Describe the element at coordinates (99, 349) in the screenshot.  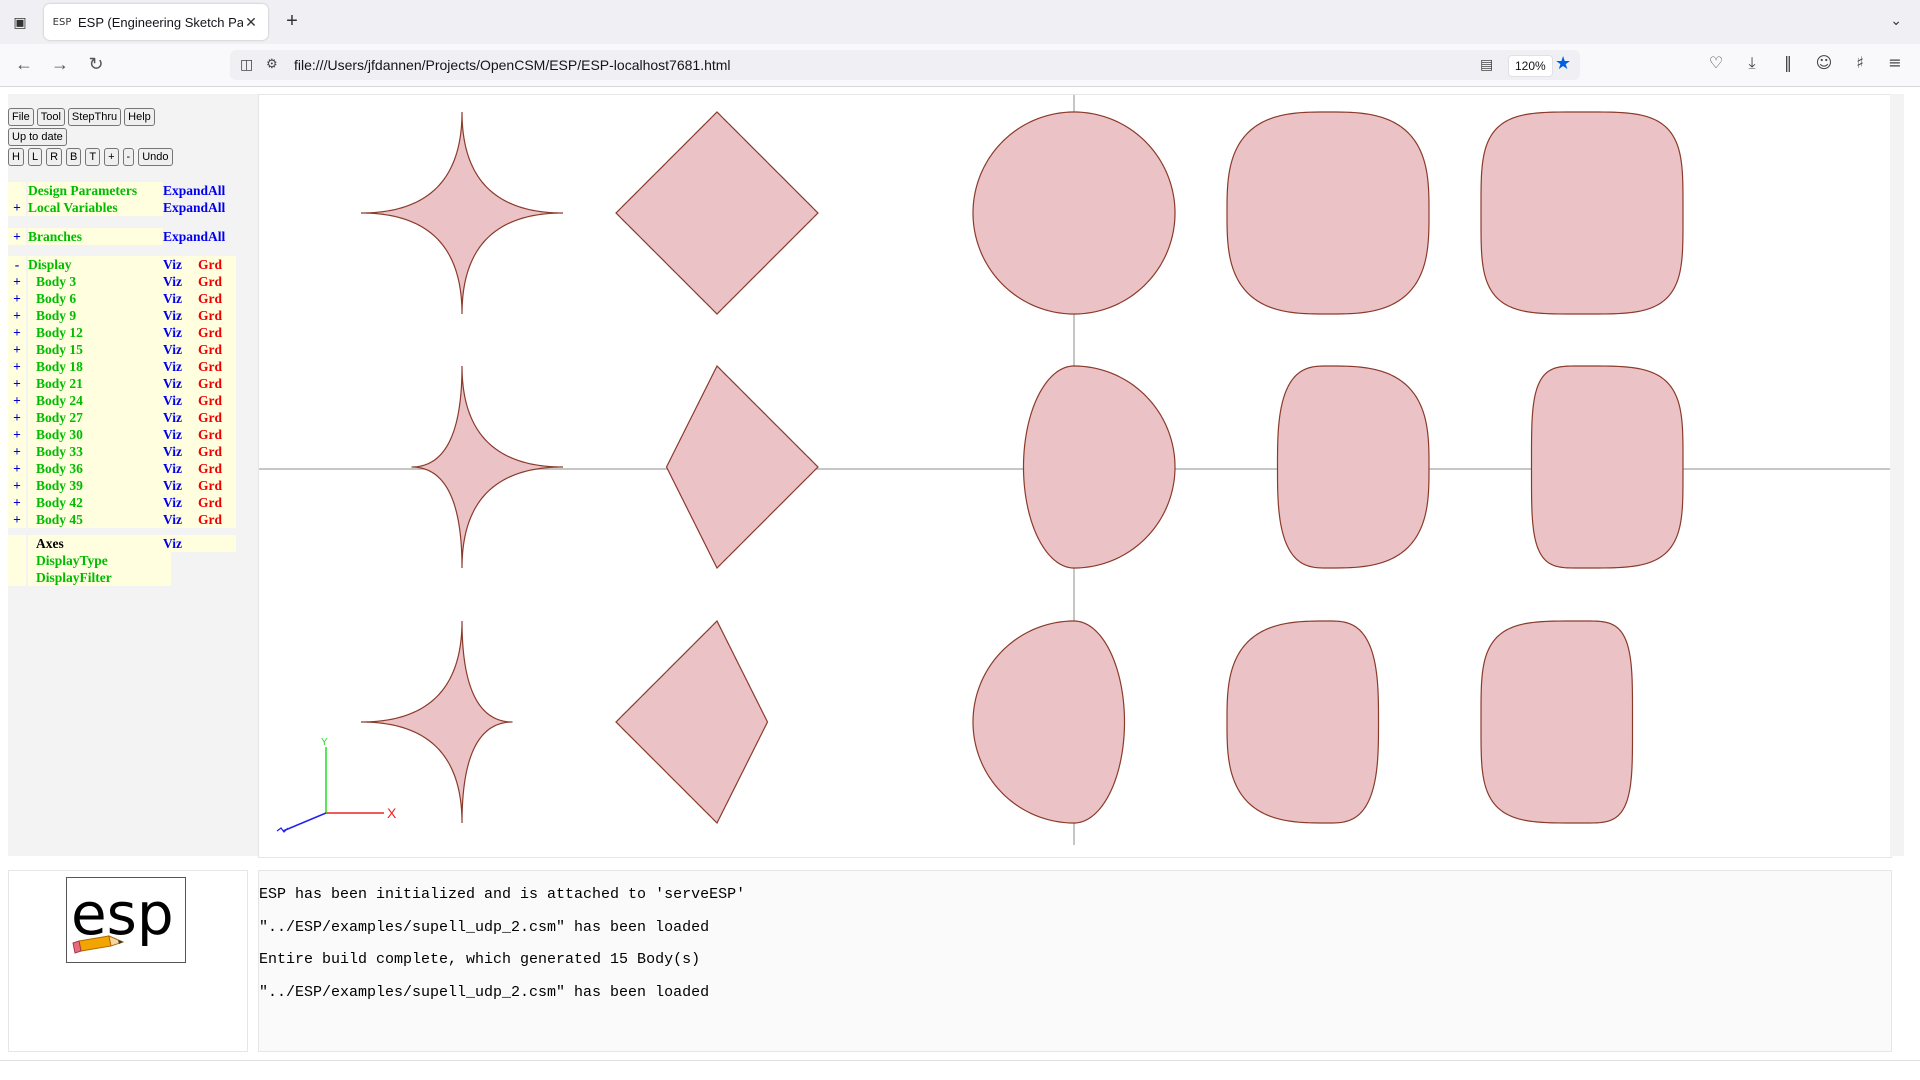
I see `body-label: Body 15` at that location.